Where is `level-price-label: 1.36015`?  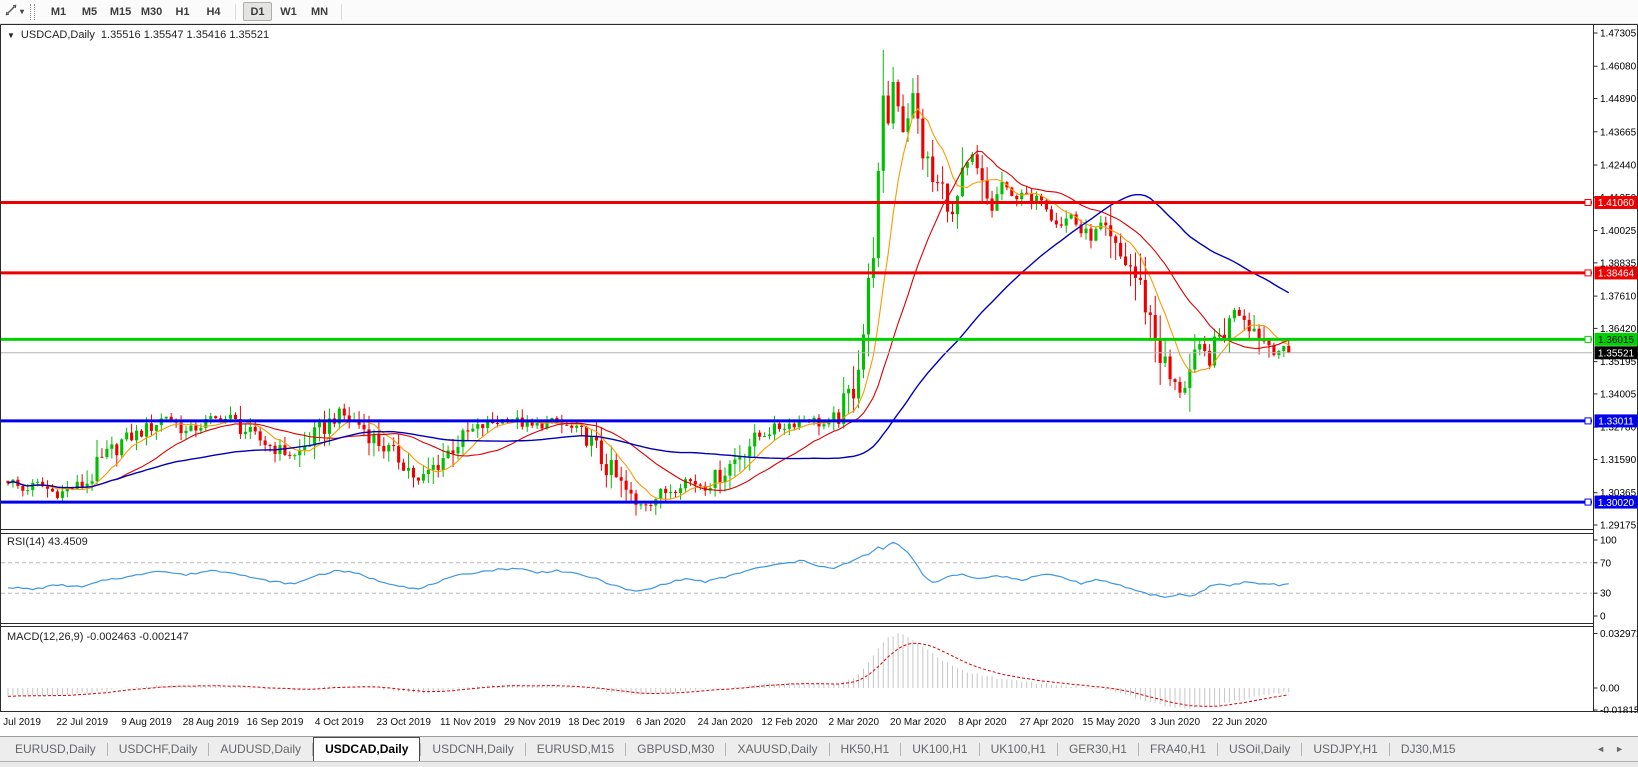 level-price-label: 1.36015 is located at coordinates (1616, 340).